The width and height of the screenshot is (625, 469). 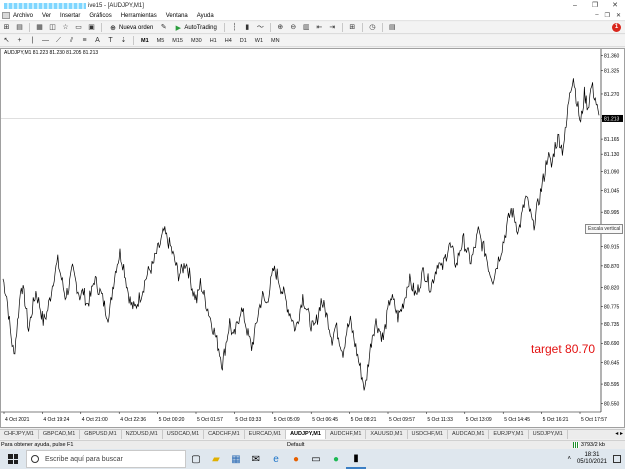 I want to click on alert-count-badge: 1, so click(x=616, y=27).